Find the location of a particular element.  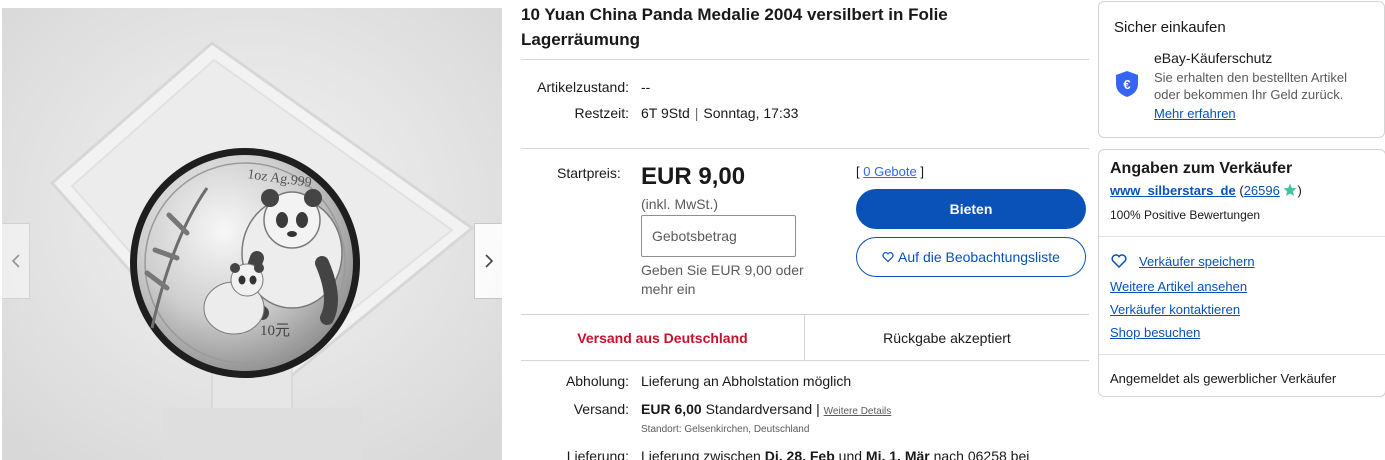

delivery-prefix: Lieferung zwischen is located at coordinates (701, 454).